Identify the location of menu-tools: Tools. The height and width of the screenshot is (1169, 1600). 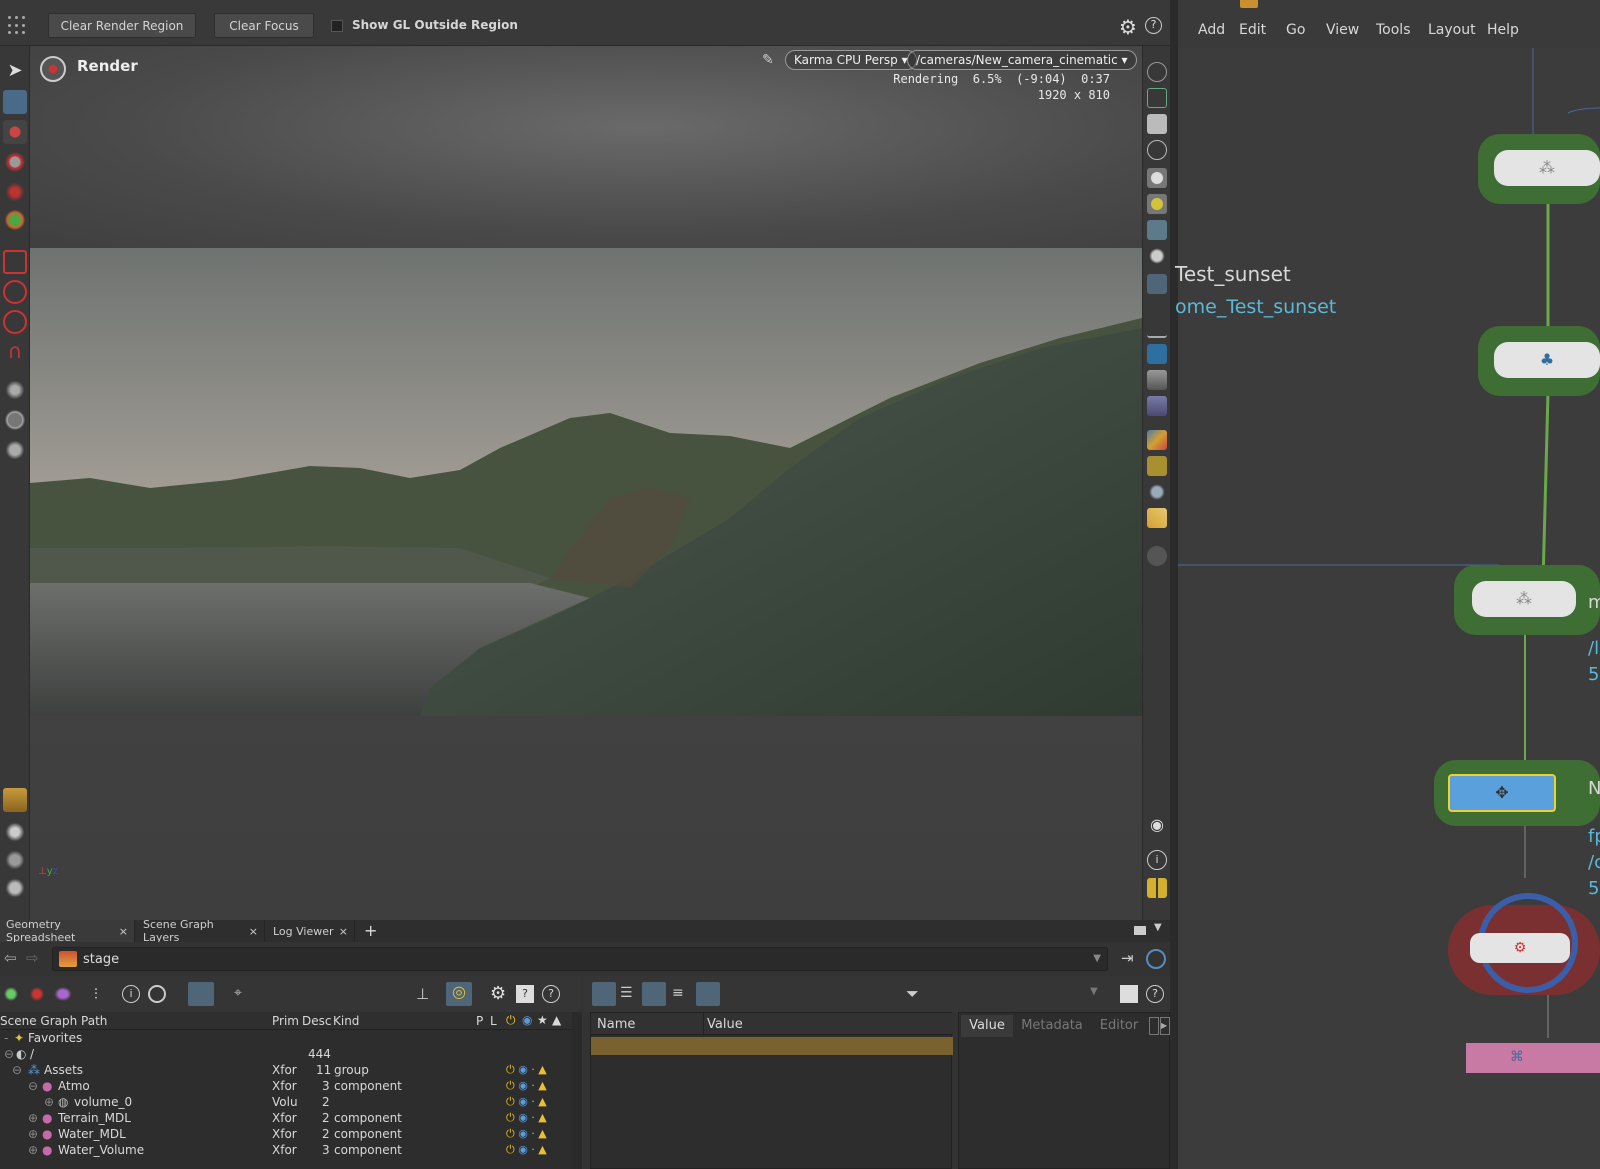
(1393, 30).